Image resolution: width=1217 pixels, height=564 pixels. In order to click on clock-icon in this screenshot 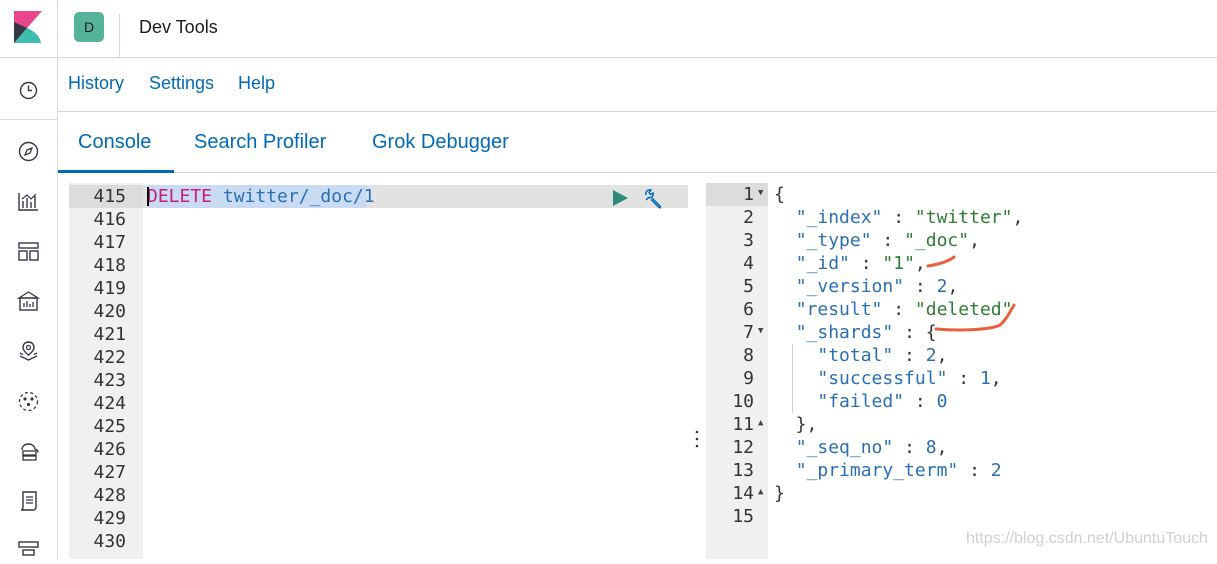, I will do `click(28, 90)`.